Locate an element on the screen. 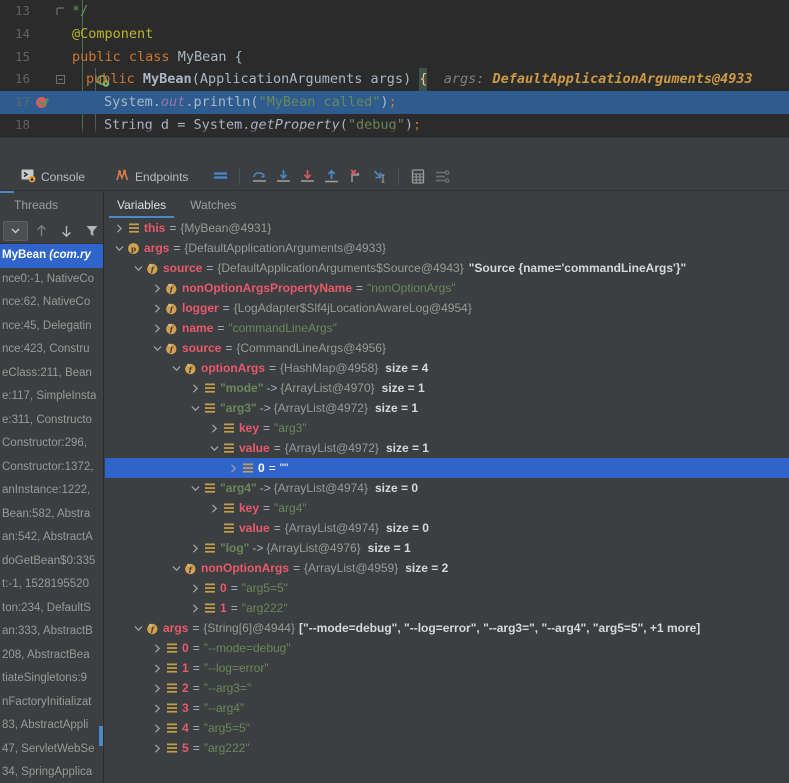 The image size is (789, 783). frame-row: nce0:-1, NativeCo is located at coordinates (51, 280).